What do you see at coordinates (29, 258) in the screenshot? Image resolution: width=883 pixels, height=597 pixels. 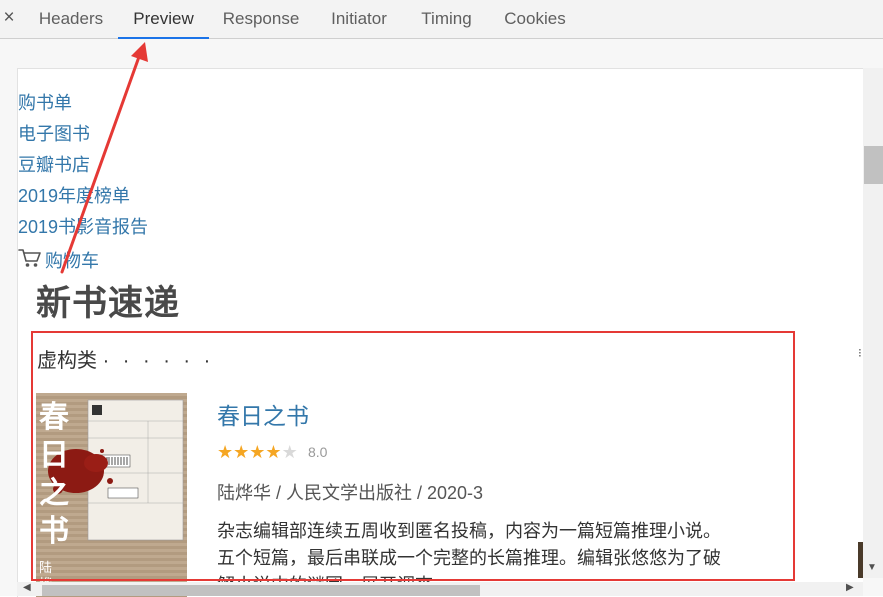 I see `shopping-cart-icon` at bounding box center [29, 258].